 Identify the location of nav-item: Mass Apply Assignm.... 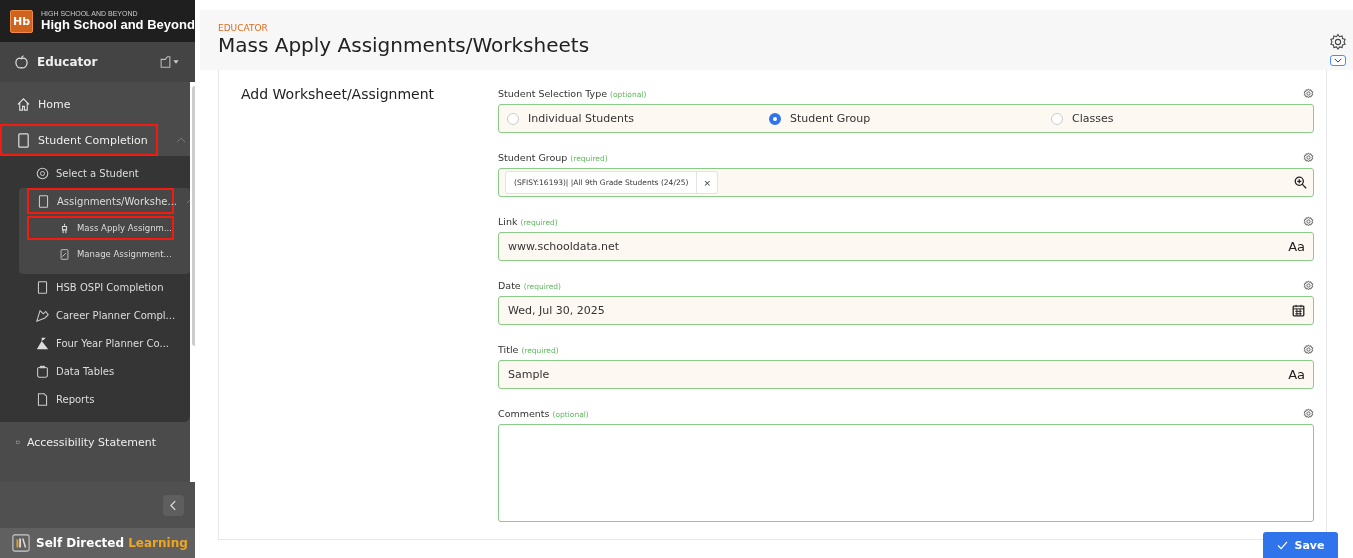
(100, 228).